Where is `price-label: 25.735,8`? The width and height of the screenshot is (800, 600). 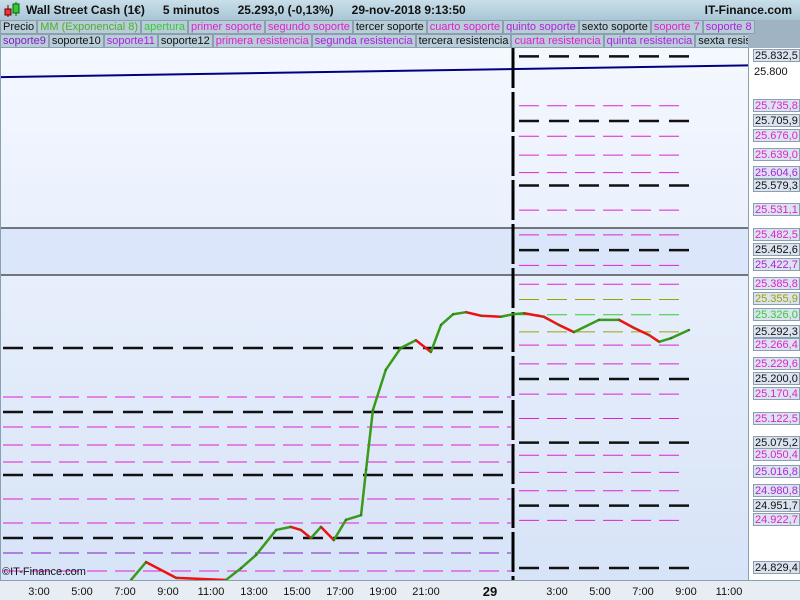 price-label: 25.735,8 is located at coordinates (776, 105).